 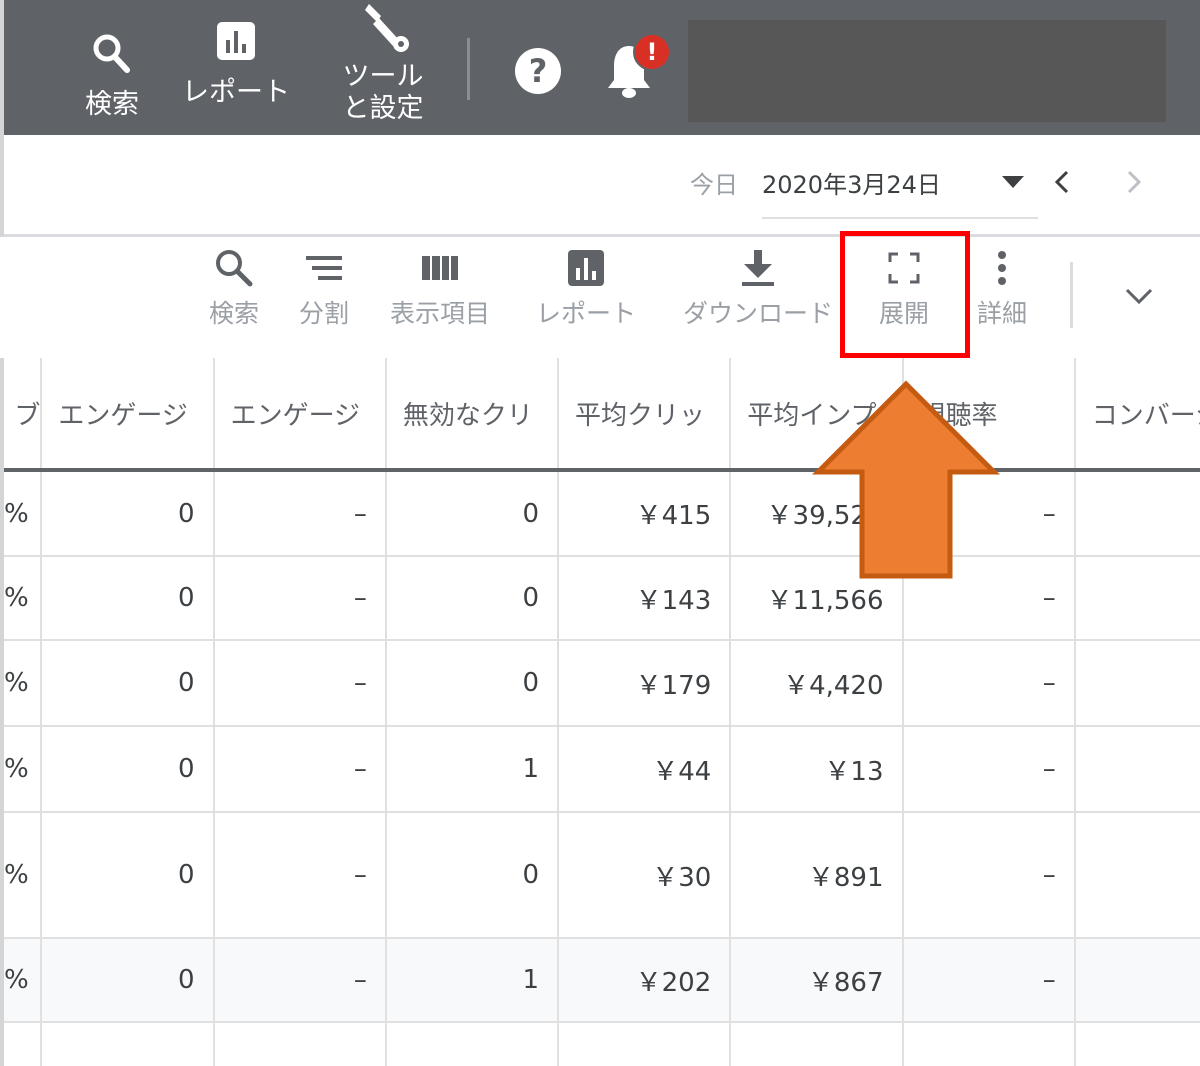 I want to click on wrench-icon, so click(x=387, y=28).